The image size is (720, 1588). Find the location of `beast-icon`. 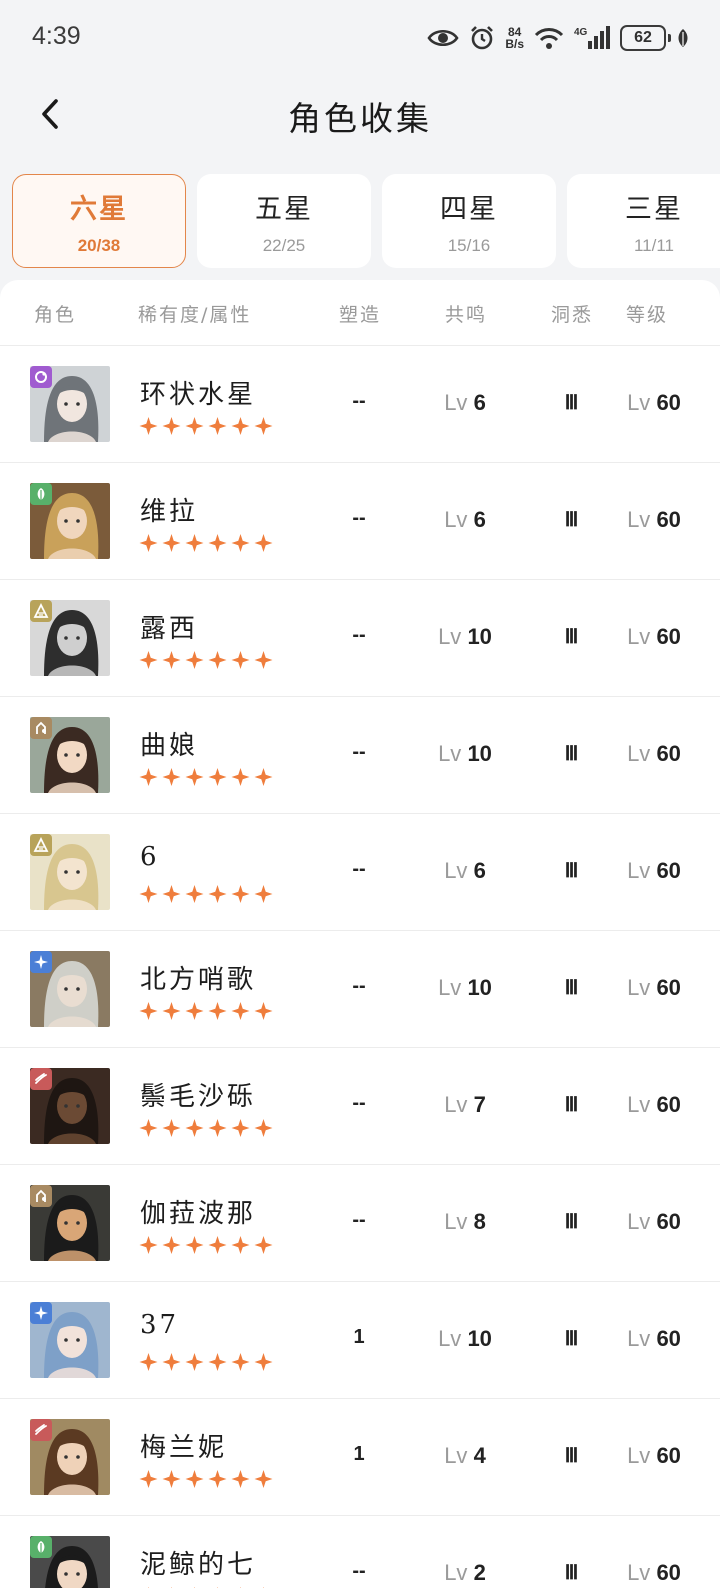

beast-icon is located at coordinates (41, 1079).